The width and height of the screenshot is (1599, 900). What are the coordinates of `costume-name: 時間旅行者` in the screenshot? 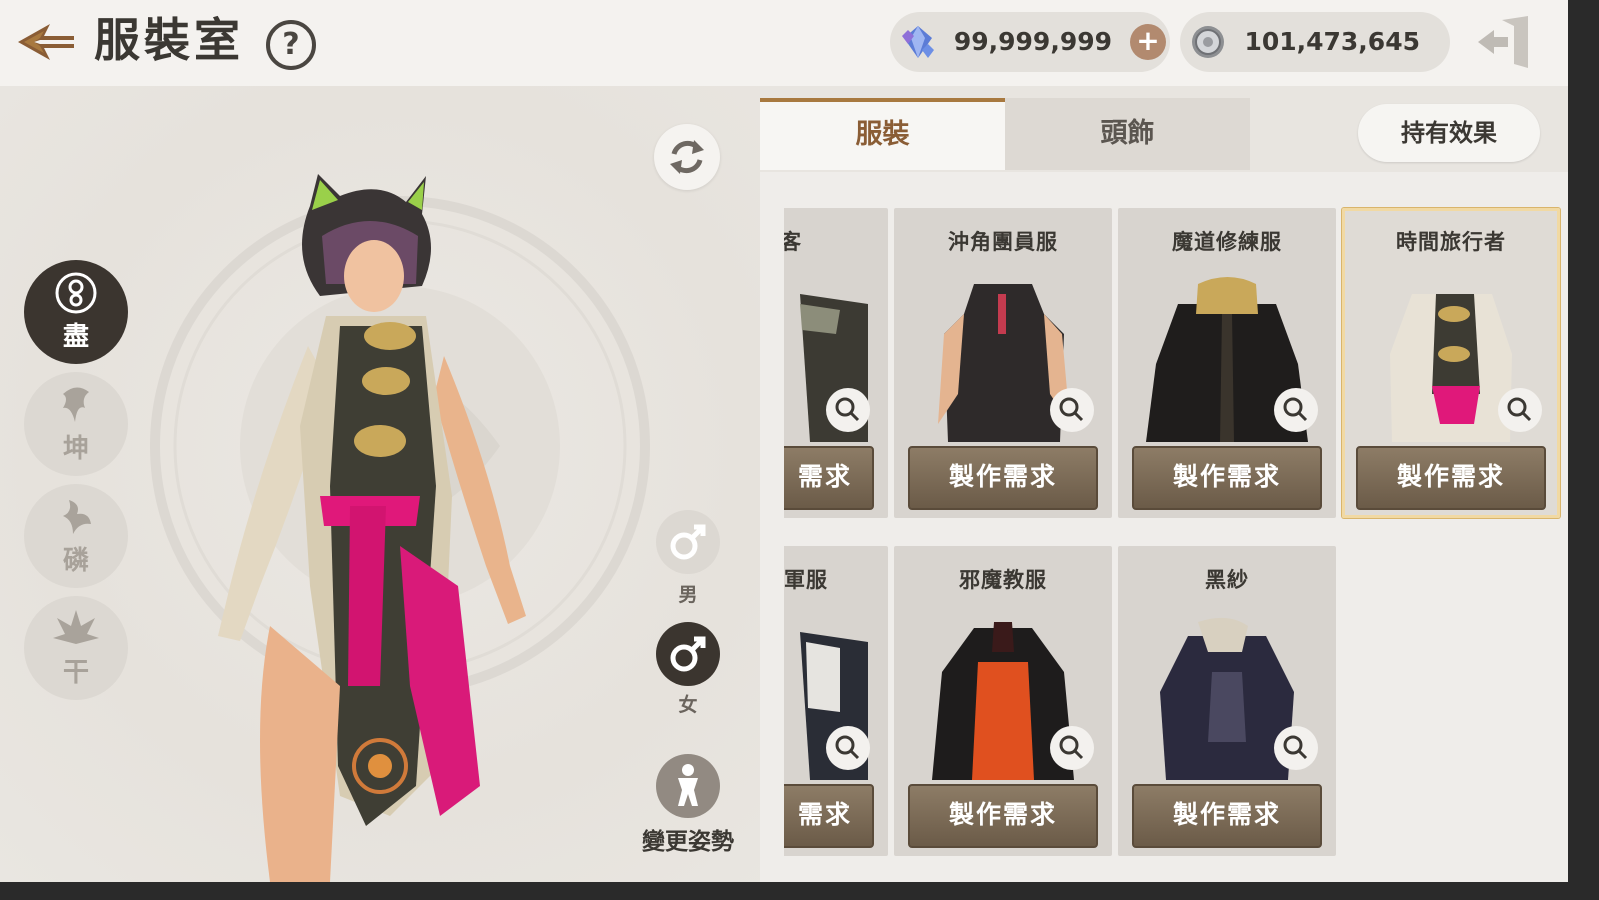 It's located at (1451, 242).